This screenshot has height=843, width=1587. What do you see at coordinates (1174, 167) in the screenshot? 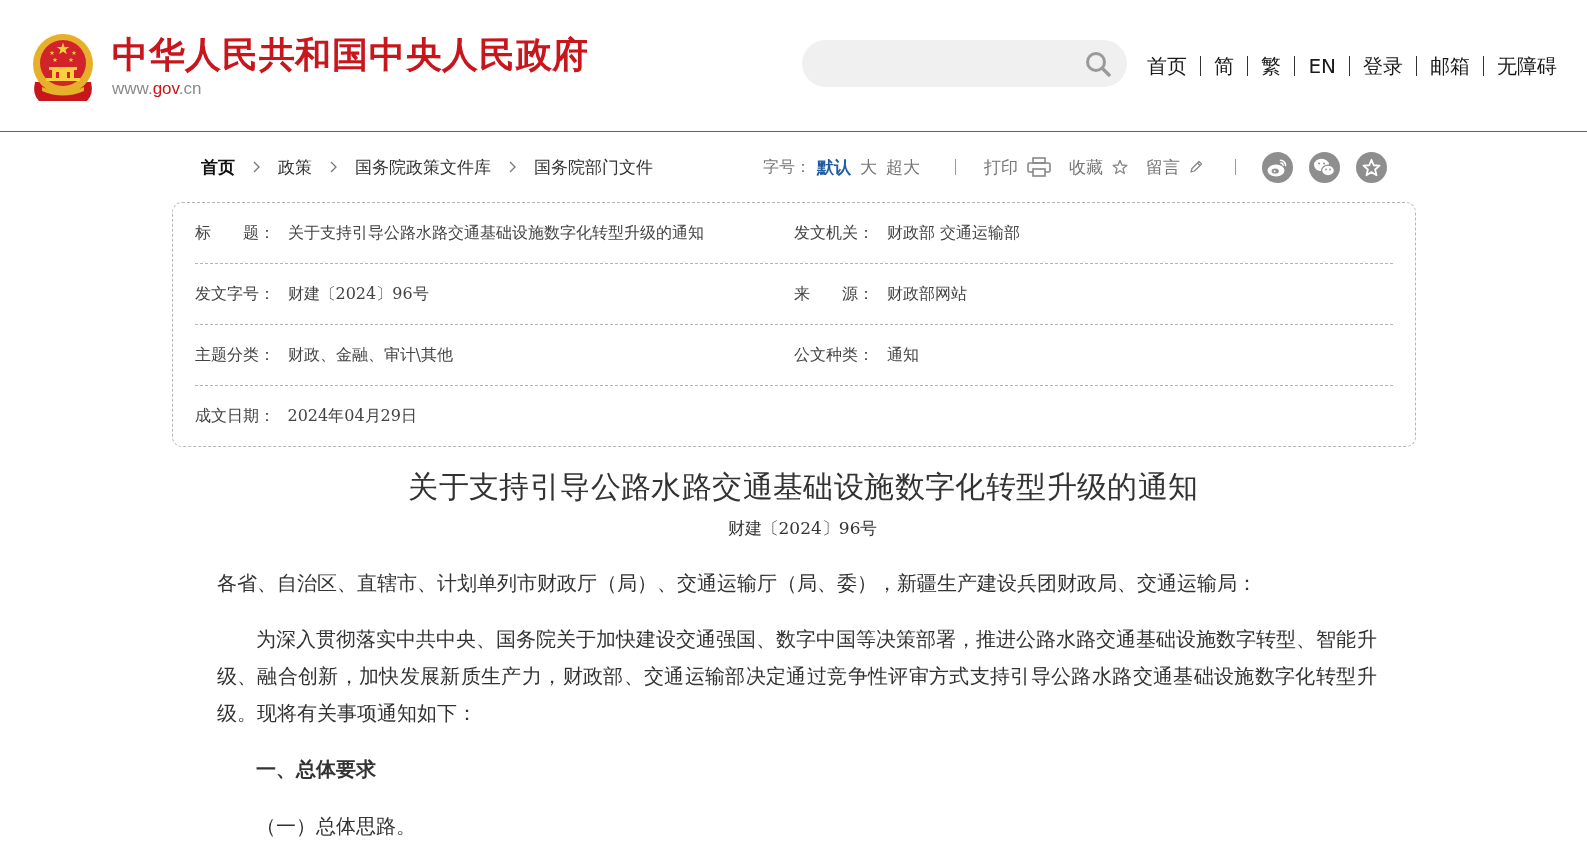
I see `comment-button: 留言` at bounding box center [1174, 167].